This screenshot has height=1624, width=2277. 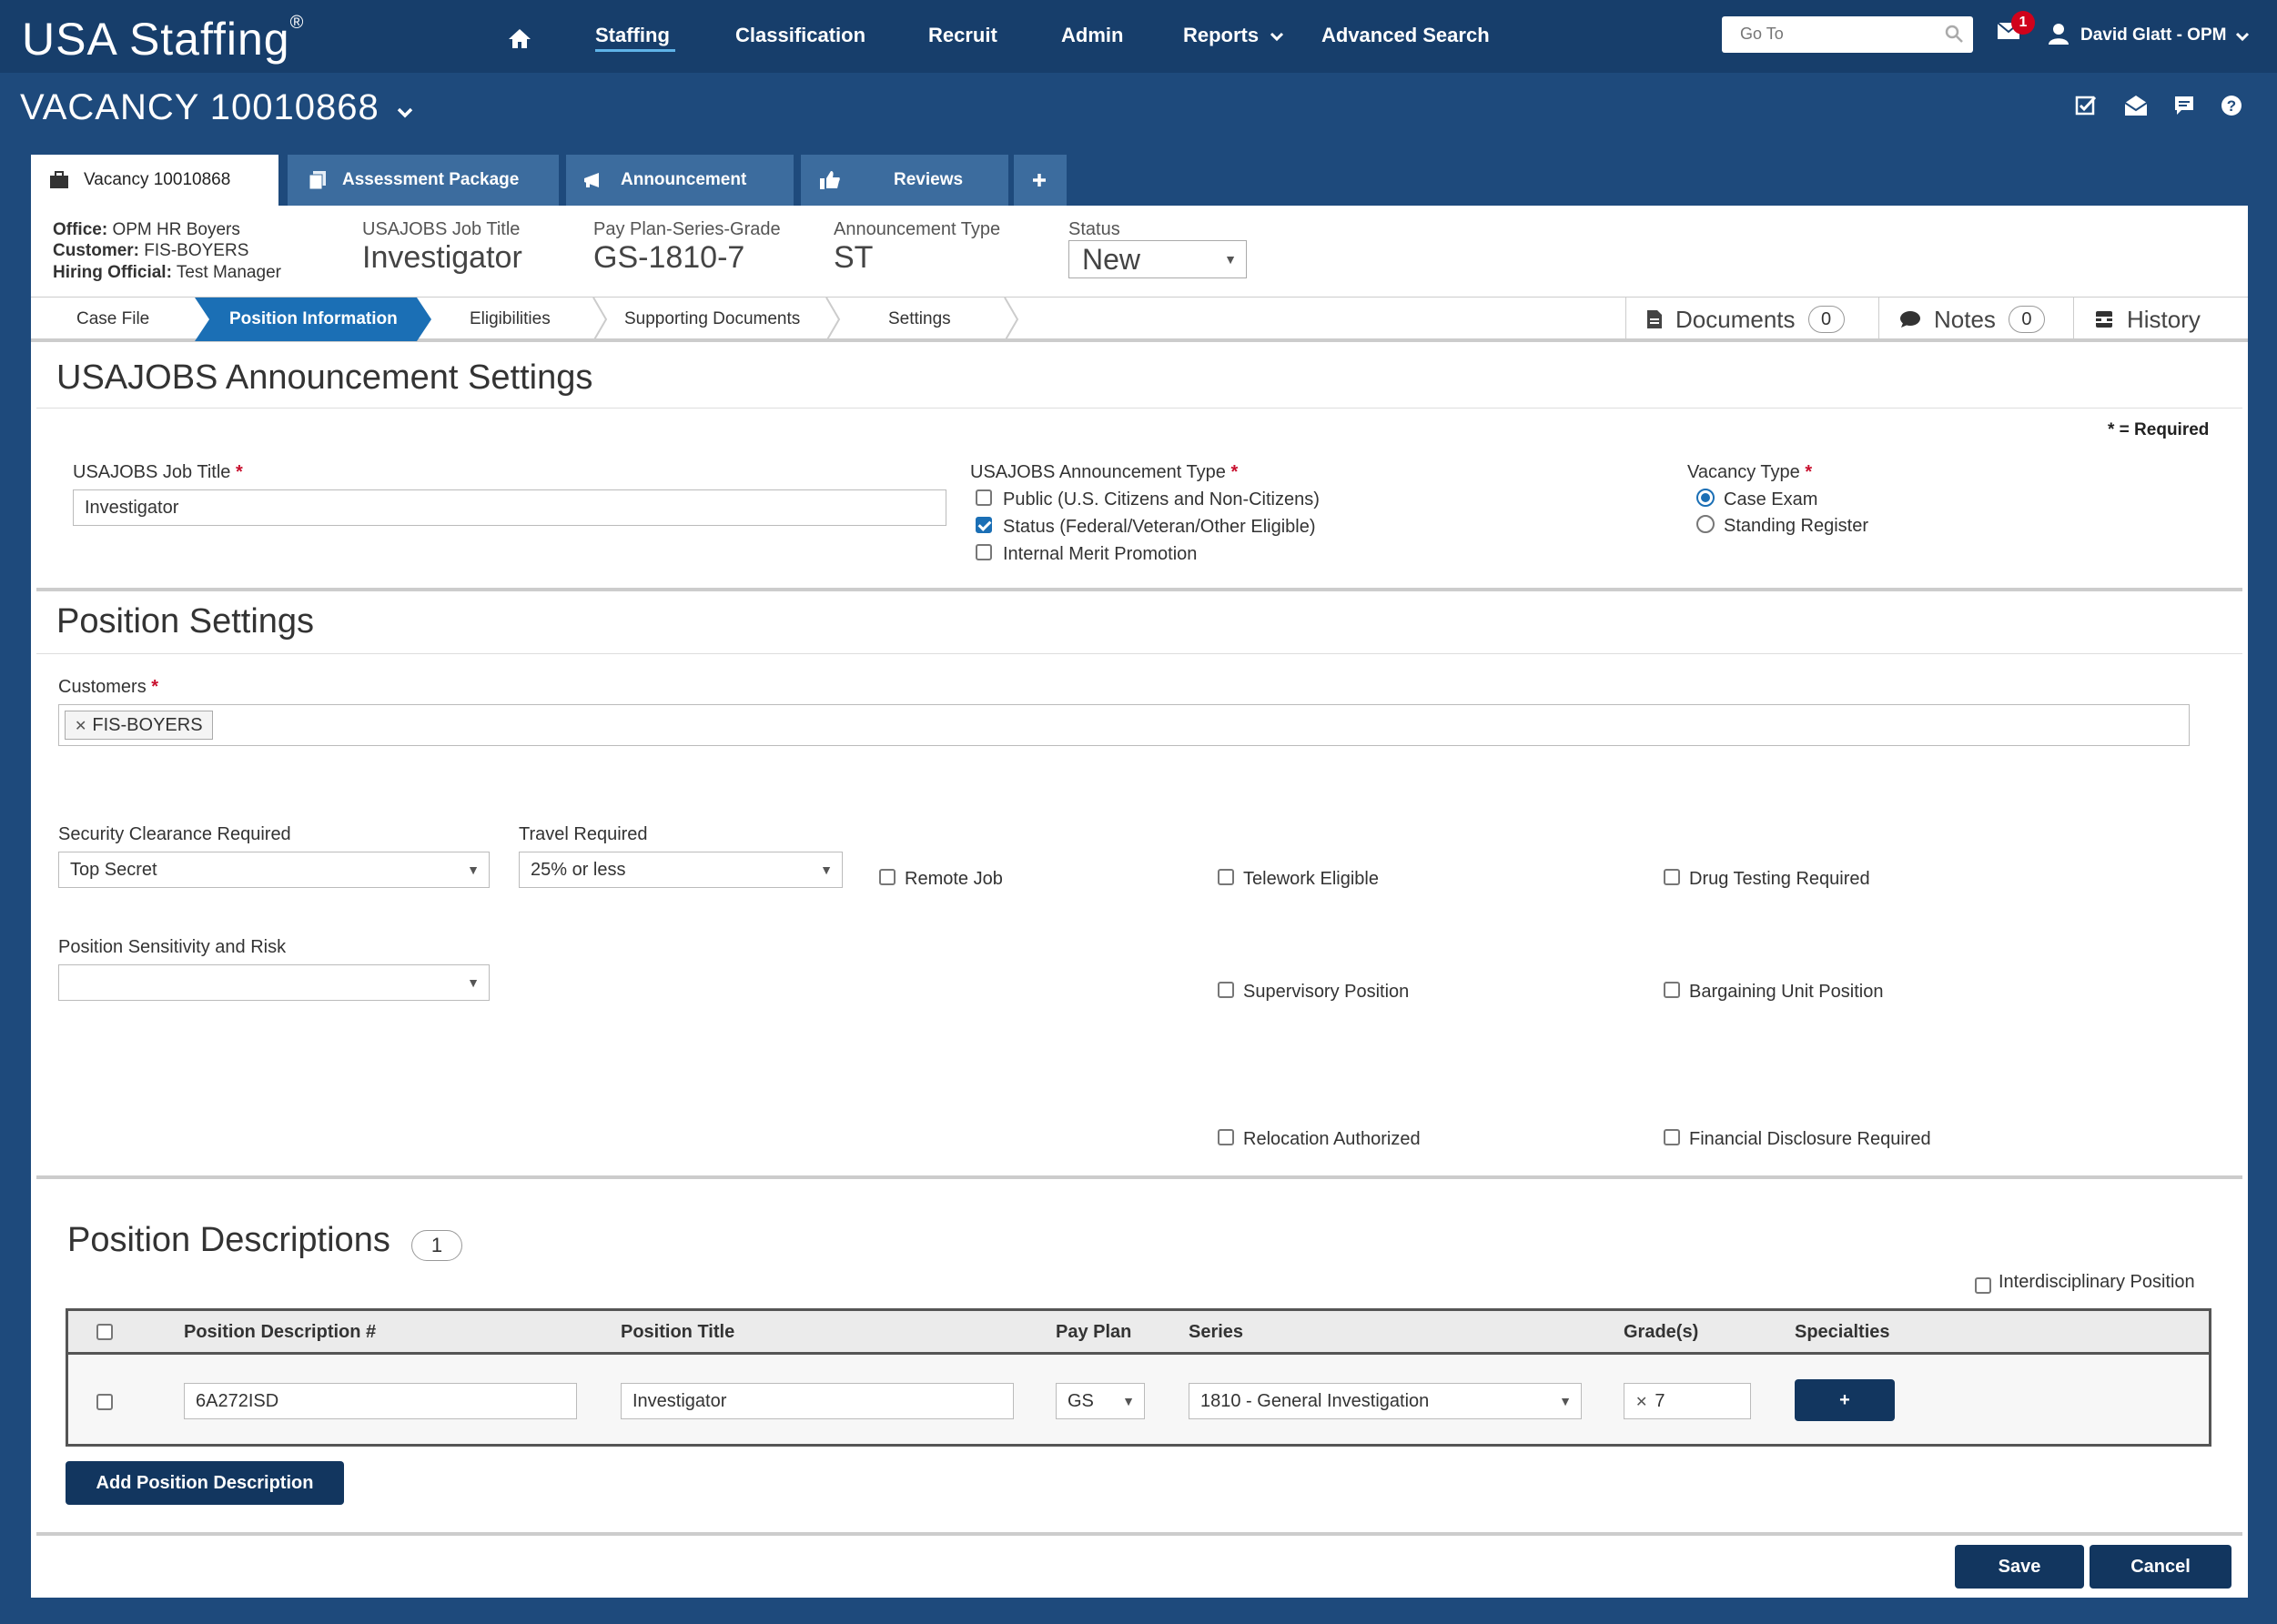 What do you see at coordinates (1405, 35) in the screenshot?
I see `nav-advanced-search: Advanced Search` at bounding box center [1405, 35].